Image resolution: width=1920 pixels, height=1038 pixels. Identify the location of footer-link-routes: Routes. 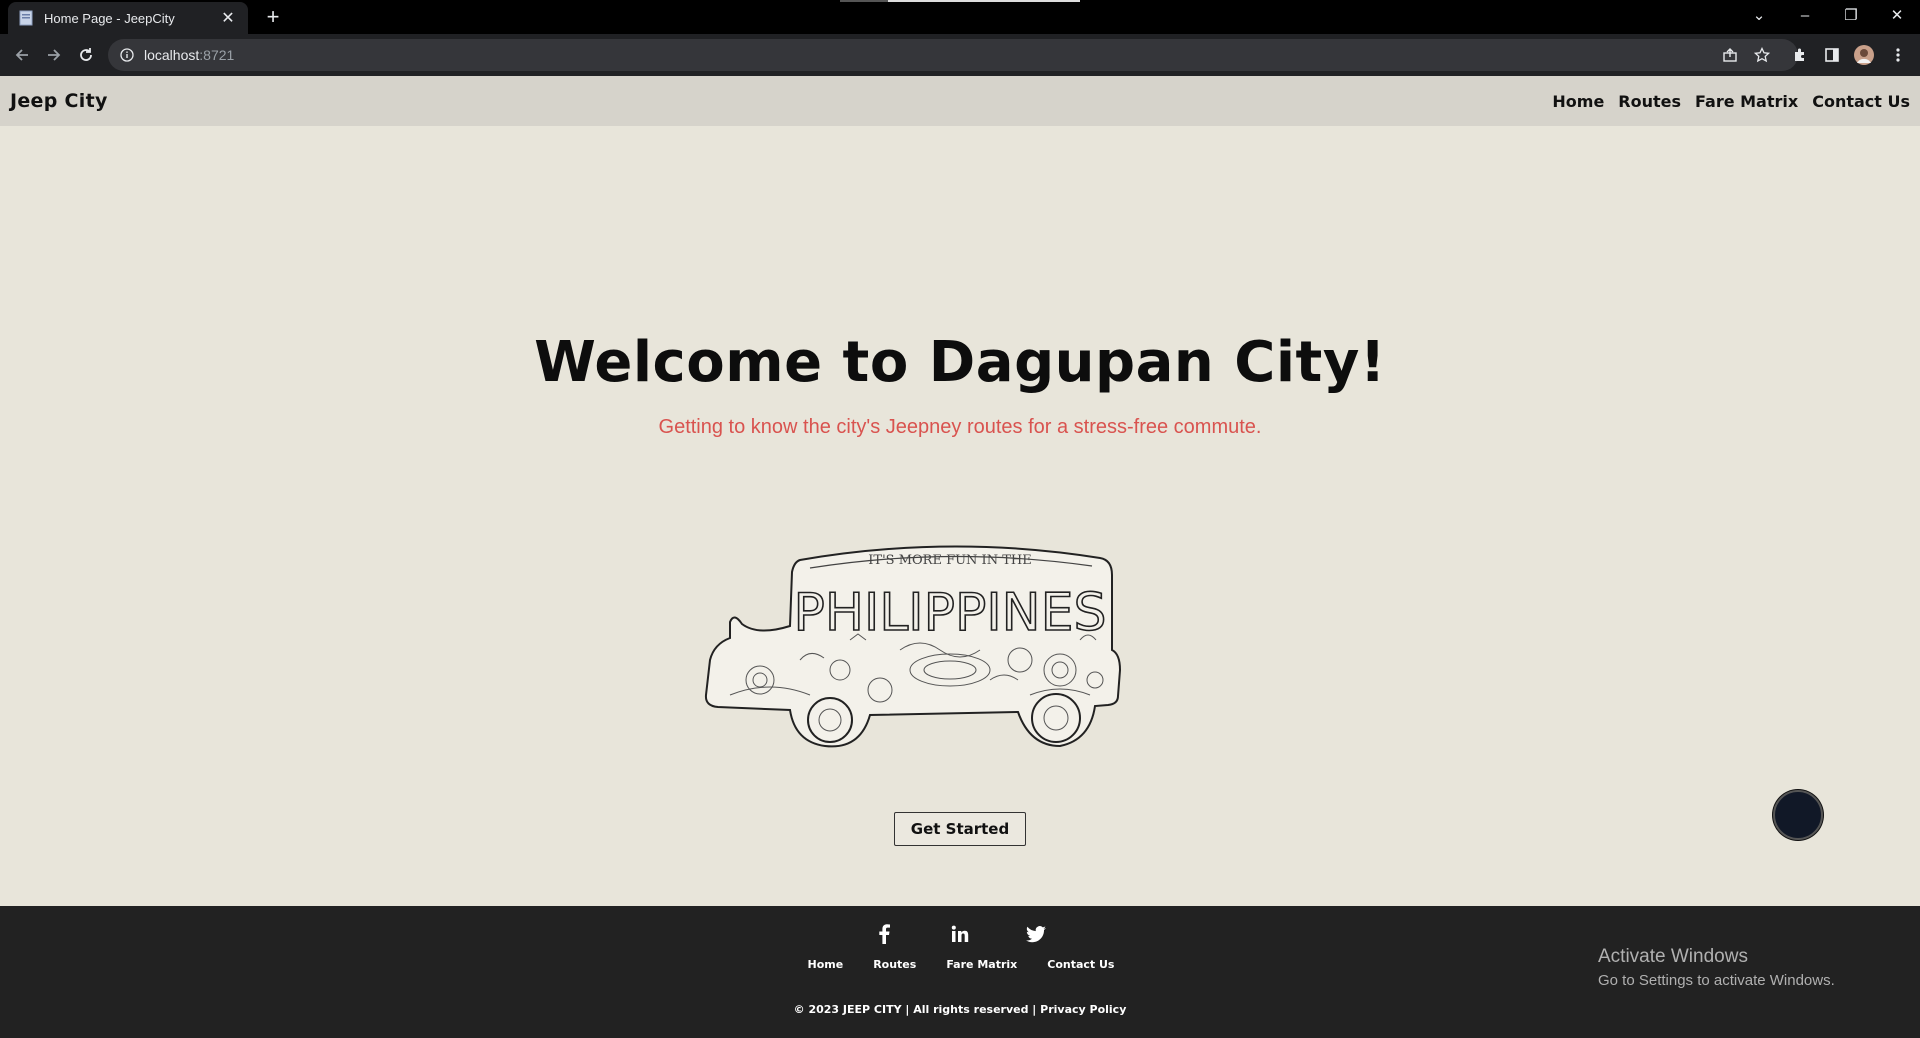
(894, 964).